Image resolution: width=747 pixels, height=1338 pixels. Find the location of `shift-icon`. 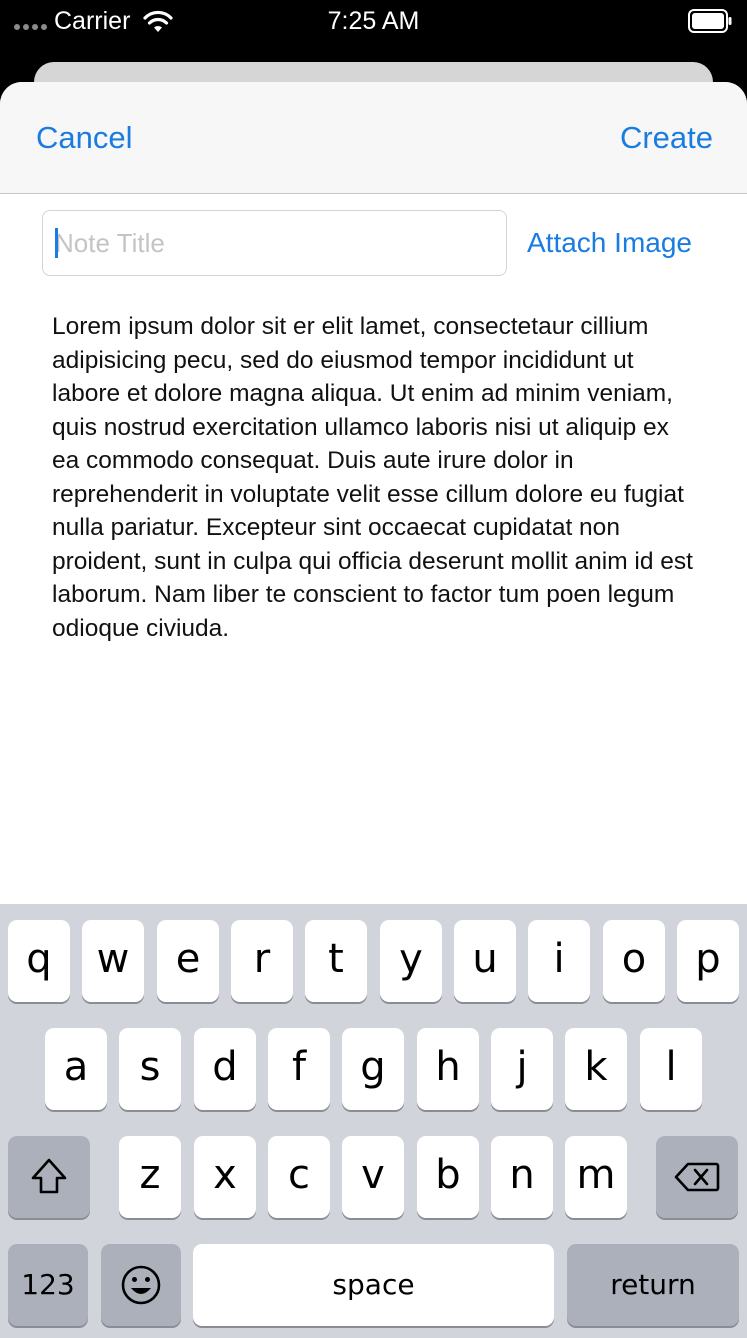

shift-icon is located at coordinates (49, 1176).